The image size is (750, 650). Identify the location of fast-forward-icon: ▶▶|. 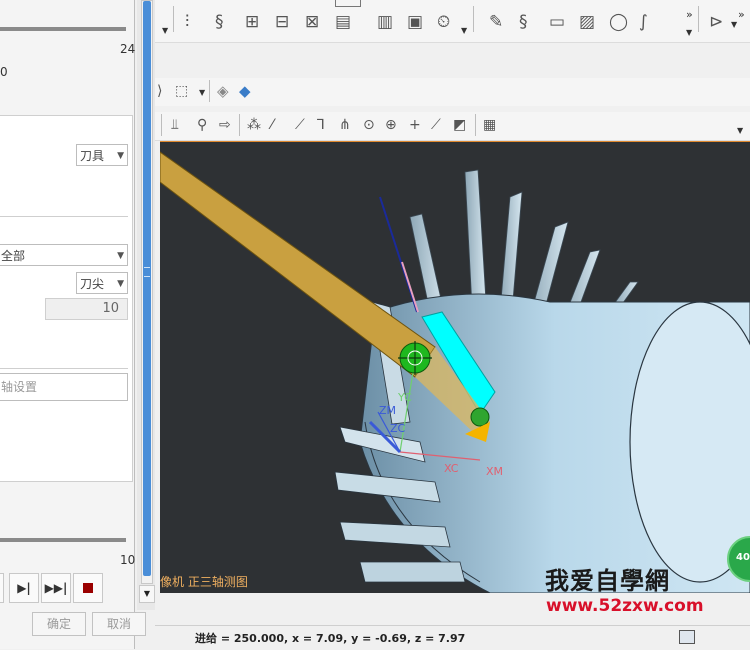
(56, 588).